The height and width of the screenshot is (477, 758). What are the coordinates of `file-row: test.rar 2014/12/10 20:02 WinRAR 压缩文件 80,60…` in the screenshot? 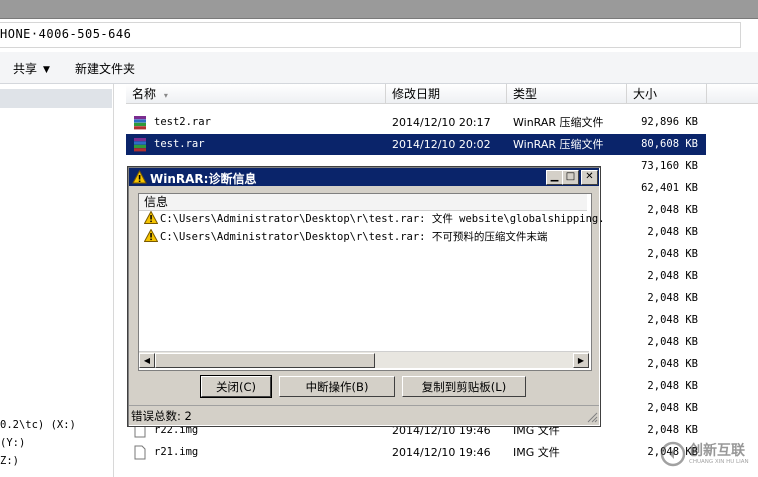 It's located at (416, 144).